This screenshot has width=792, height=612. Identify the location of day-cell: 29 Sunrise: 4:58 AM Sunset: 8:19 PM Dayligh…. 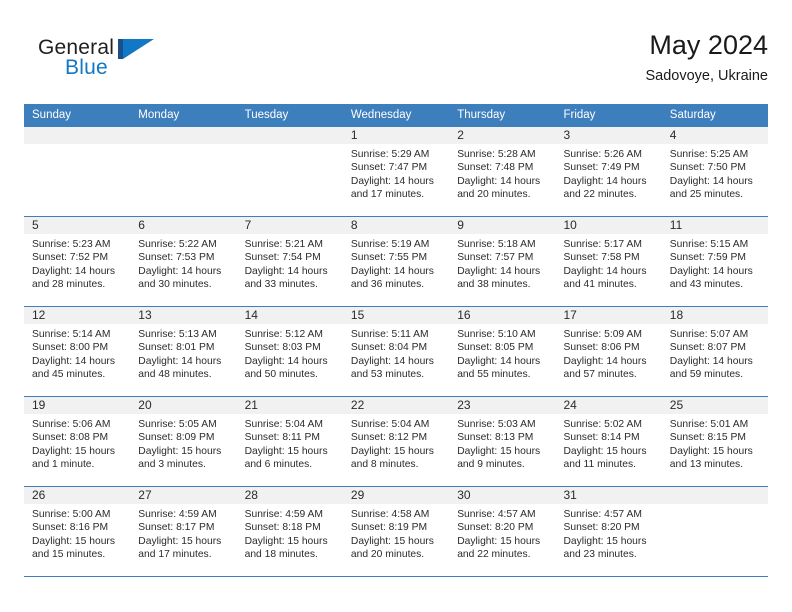
(396, 531).